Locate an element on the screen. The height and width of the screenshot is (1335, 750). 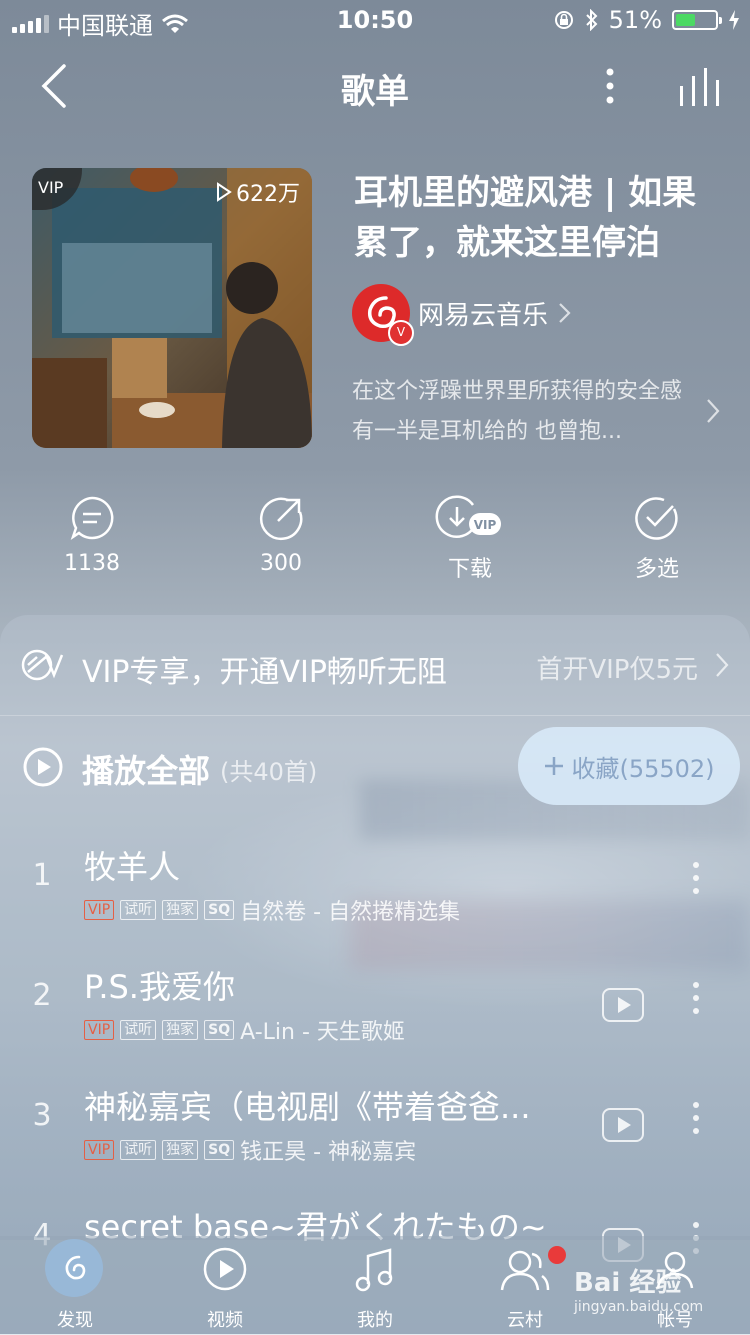
song-meta: VIP 试听 独家 SQ A-Lin - 天生歌姬 is located at coordinates (244, 1030).